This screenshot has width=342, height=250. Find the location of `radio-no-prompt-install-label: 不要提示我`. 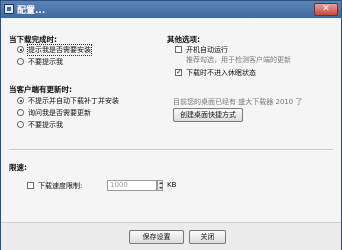

radio-no-prompt-install-label: 不要提示我 is located at coordinates (45, 62).